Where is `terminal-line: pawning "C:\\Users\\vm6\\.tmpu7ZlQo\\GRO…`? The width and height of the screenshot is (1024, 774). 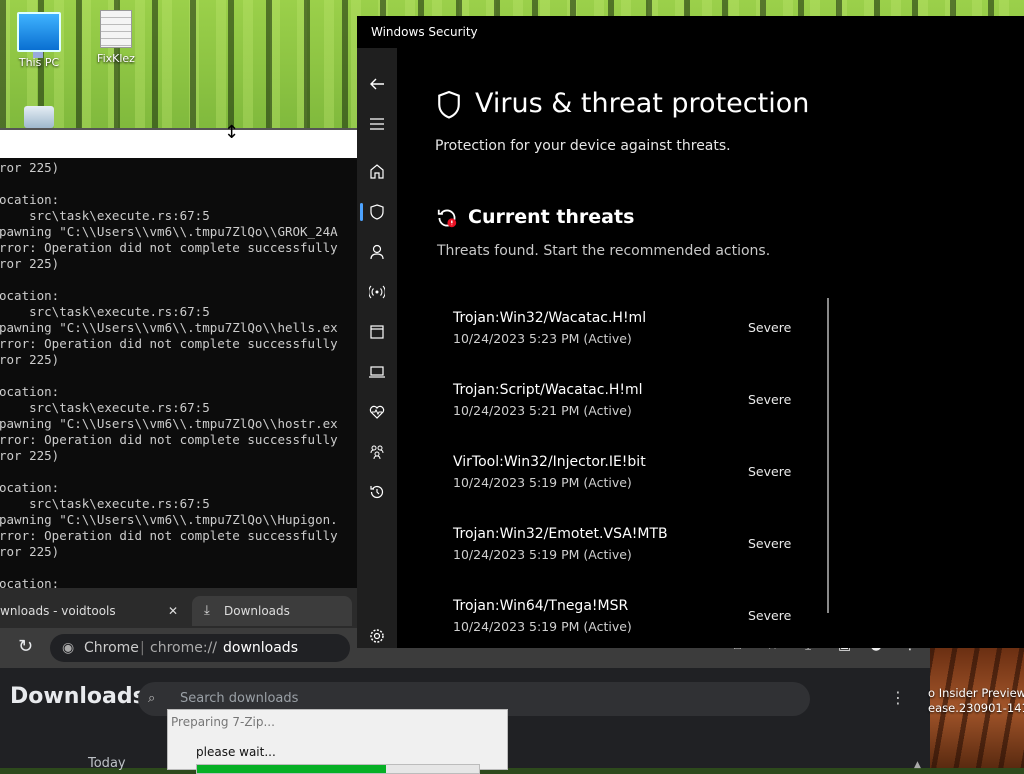
terminal-line: pawning "C:\\Users\\vm6\\.tmpu7ZlQo\\GRO… is located at coordinates (169, 231).